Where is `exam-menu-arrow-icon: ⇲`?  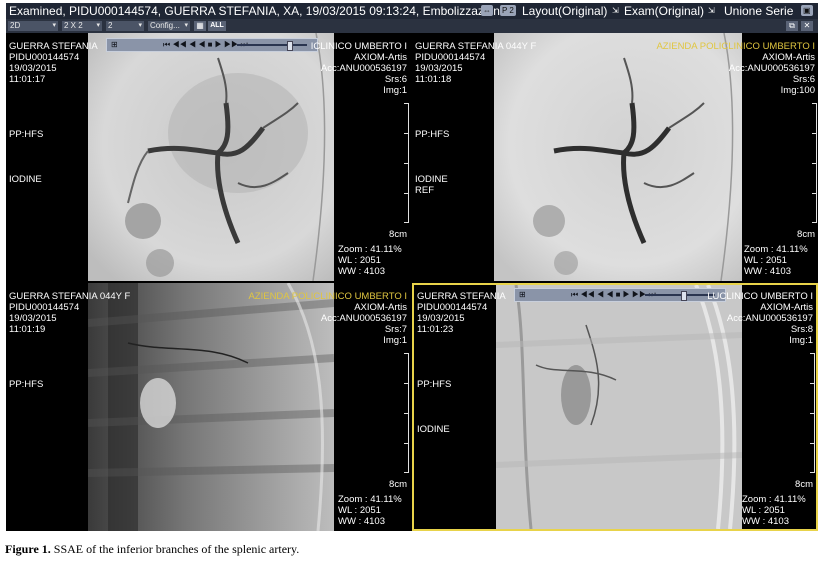 exam-menu-arrow-icon: ⇲ is located at coordinates (711, 11).